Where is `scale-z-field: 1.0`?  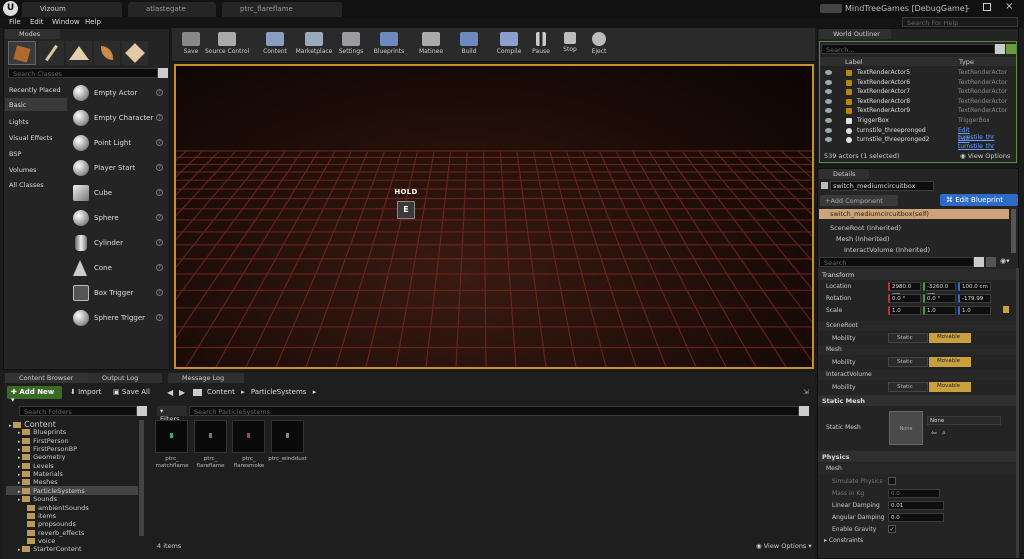
scale-z-field: 1.0 is located at coordinates (974, 310).